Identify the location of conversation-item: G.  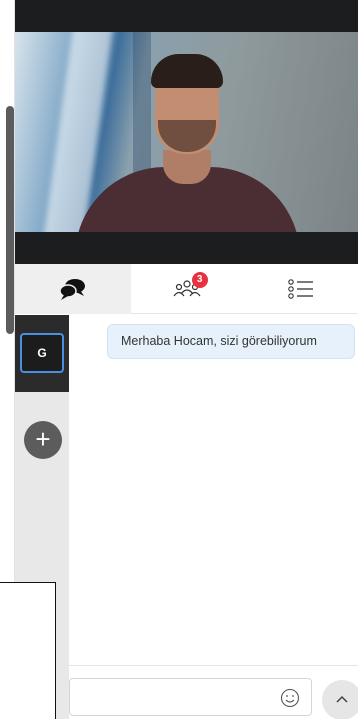
(42, 353).